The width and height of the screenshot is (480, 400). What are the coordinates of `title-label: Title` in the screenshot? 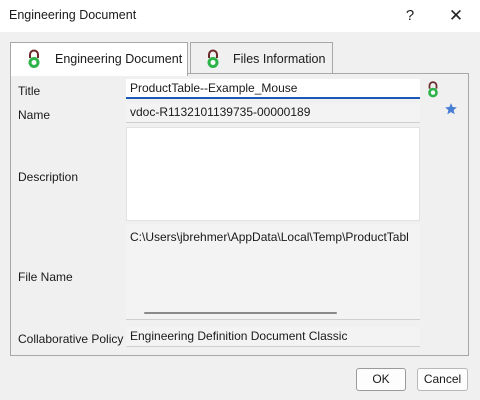 It's located at (29, 91).